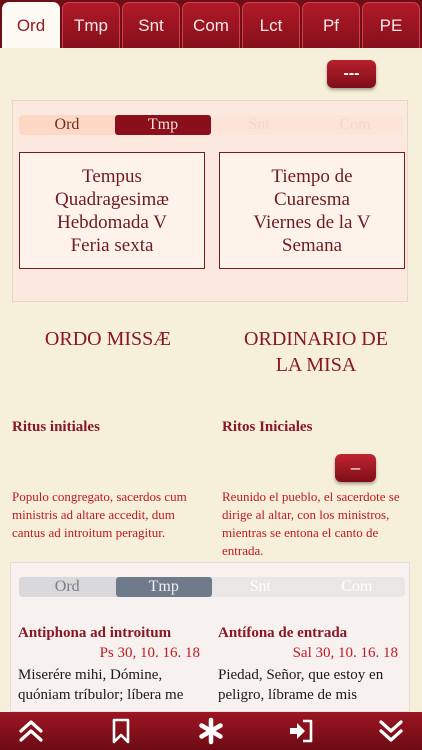  I want to click on bottom-toolbar, so click(211, 731).